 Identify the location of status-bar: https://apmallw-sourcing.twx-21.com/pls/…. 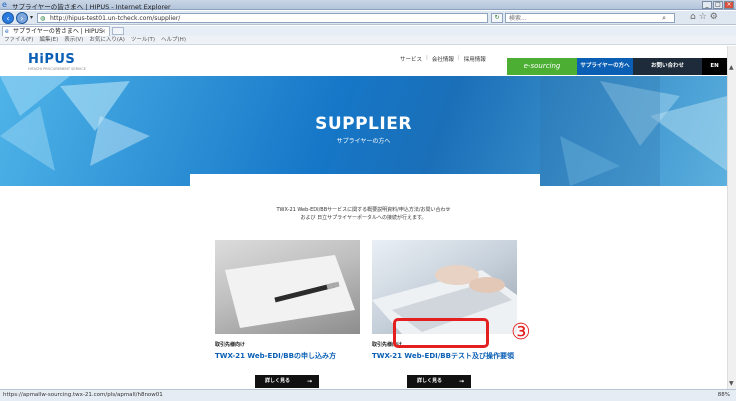
(368, 395).